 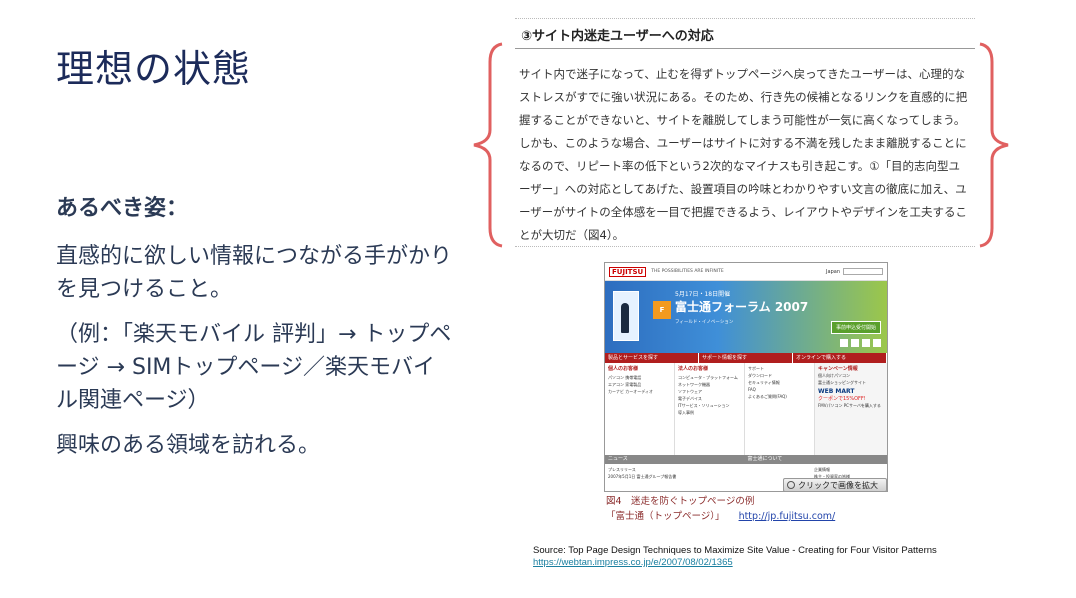 I want to click on figure-caption-line1: 図4 迷走を防ぐトップページの例, so click(x=680, y=501).